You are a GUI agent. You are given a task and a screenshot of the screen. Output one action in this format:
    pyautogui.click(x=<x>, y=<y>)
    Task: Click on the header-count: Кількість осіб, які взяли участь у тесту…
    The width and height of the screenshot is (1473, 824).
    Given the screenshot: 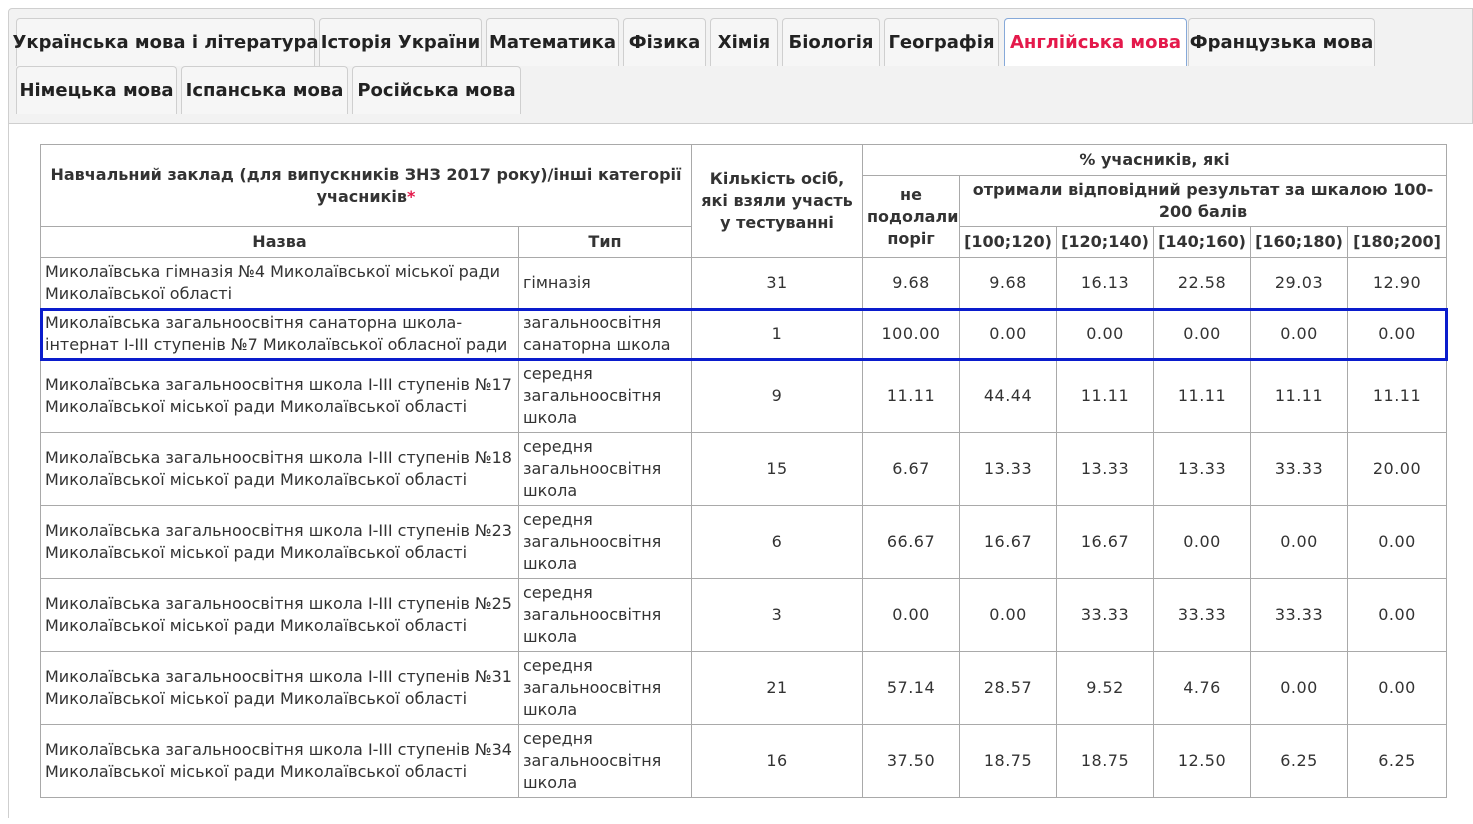 What is the action you would take?
    pyautogui.click(x=777, y=201)
    